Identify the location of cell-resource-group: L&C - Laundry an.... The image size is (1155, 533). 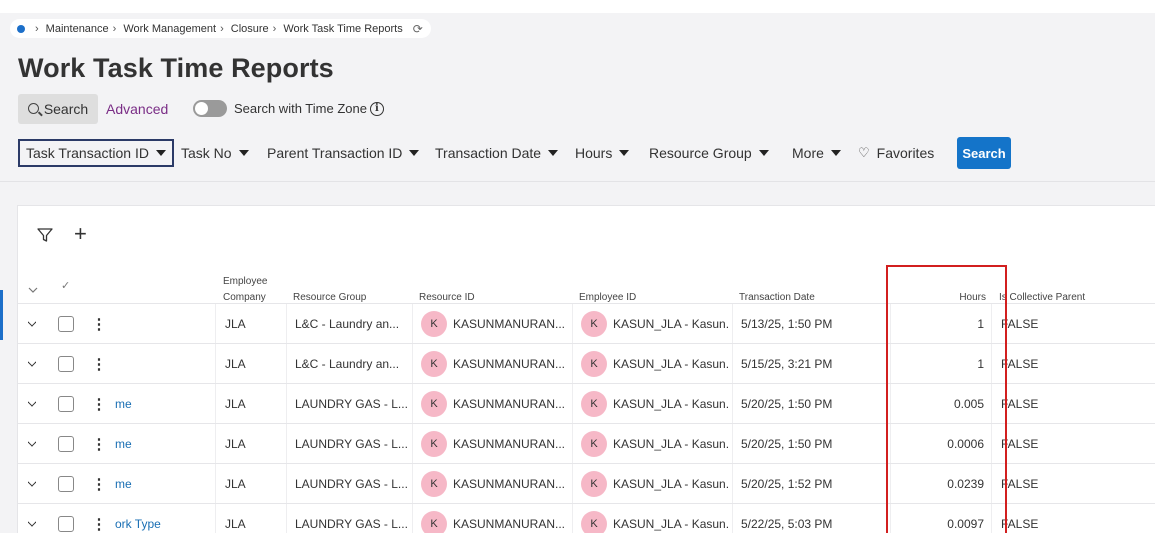
(347, 364).